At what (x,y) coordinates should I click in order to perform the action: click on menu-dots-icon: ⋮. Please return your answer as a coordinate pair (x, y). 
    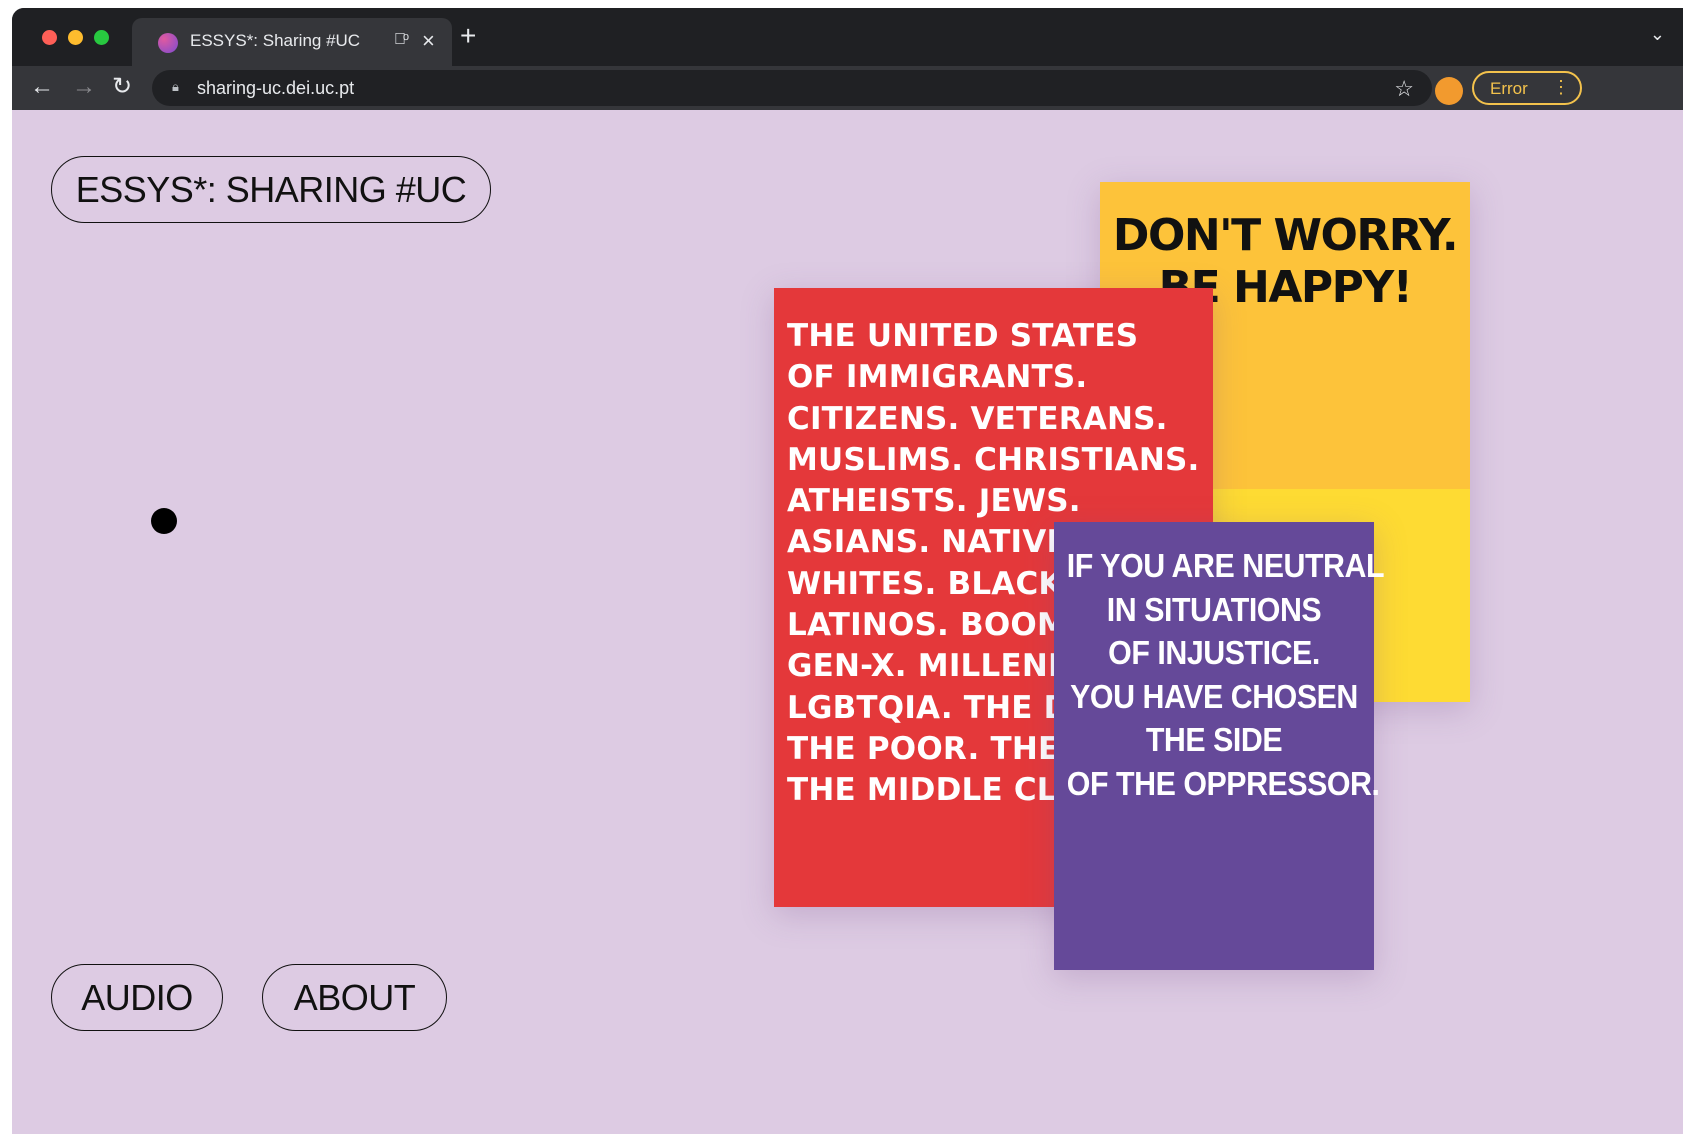
    Looking at the image, I should click on (1561, 87).